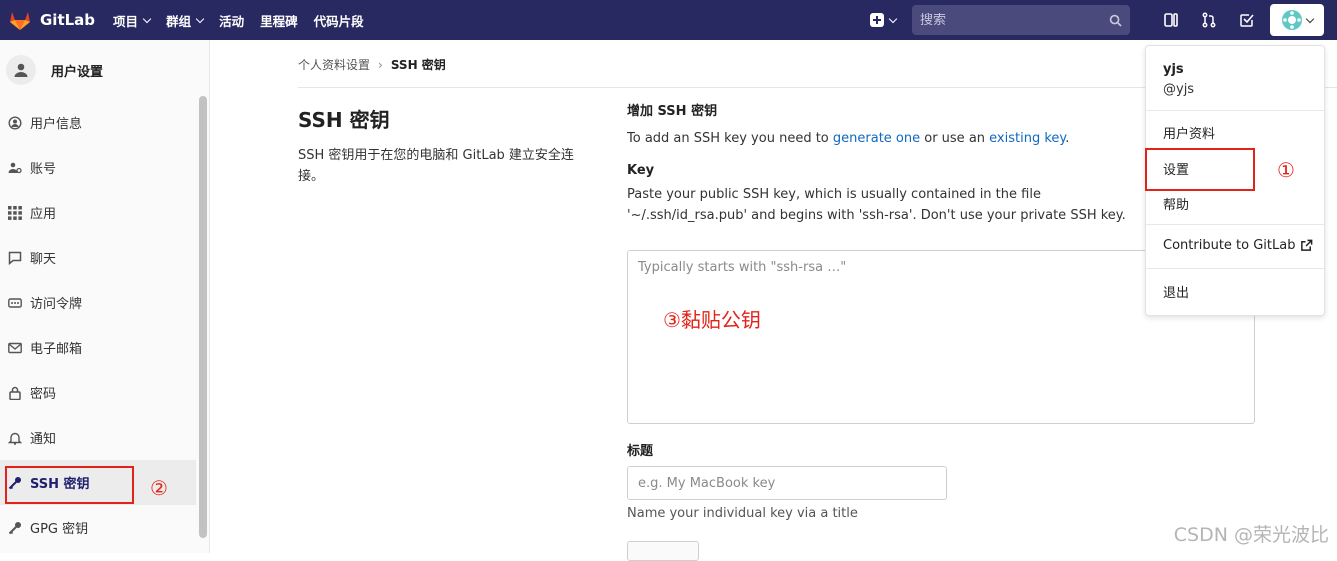 The width and height of the screenshot is (1337, 561). I want to click on merge-requests-icon, so click(1209, 20).